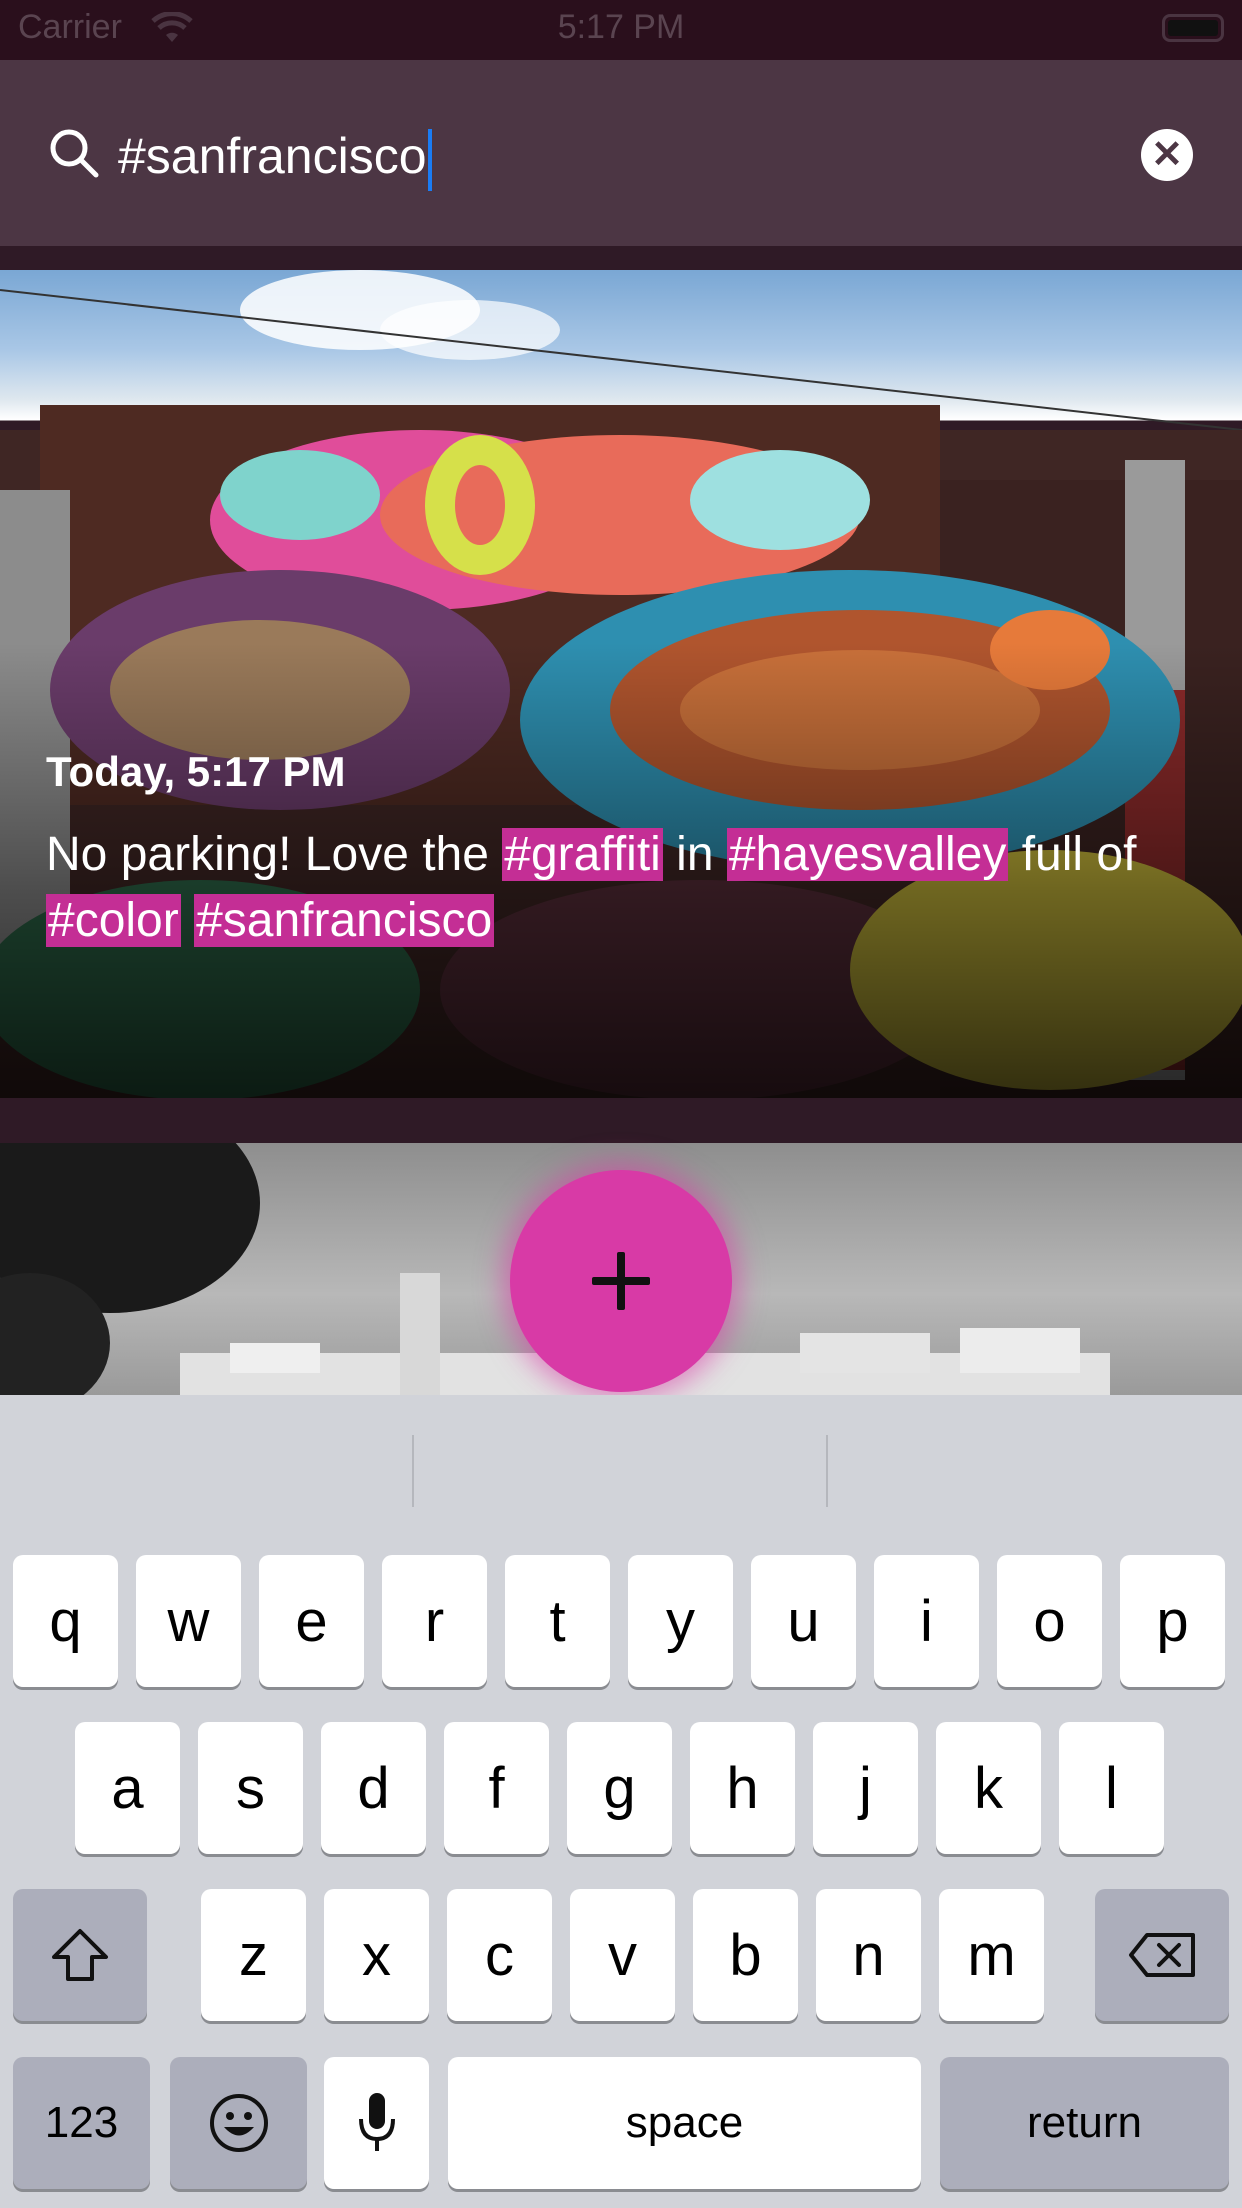 The height and width of the screenshot is (2208, 1242). Describe the element at coordinates (376, 1955) in the screenshot. I see `key-x: x` at that location.